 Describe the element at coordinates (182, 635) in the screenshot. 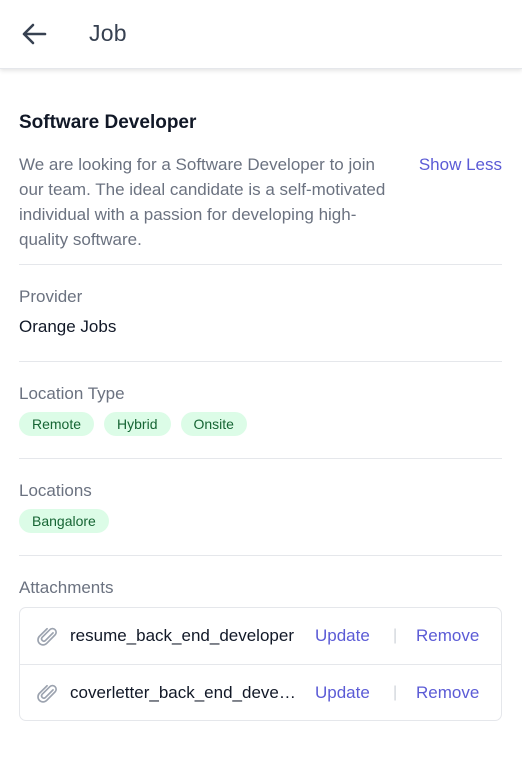

I see `attachment-filename: resume_back_end_developer` at that location.